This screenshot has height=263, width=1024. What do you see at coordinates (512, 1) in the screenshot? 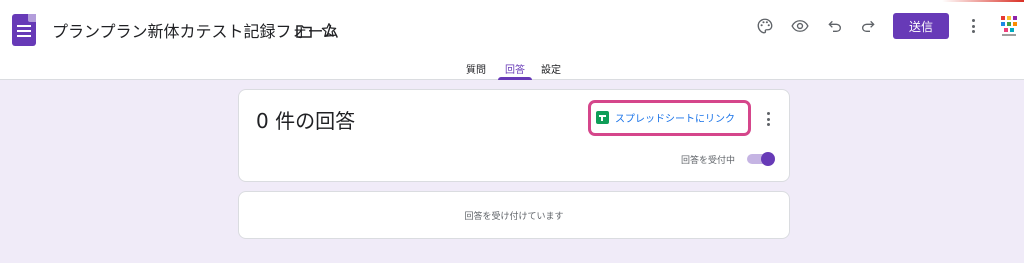
I see `top-accent-line` at bounding box center [512, 1].